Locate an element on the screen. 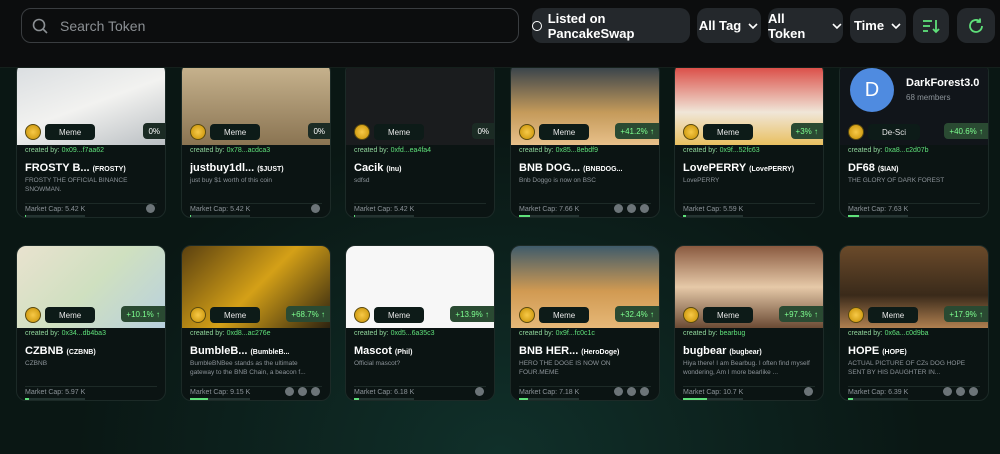  price-change-badge: +13.9% ↑ is located at coordinates (472, 314).